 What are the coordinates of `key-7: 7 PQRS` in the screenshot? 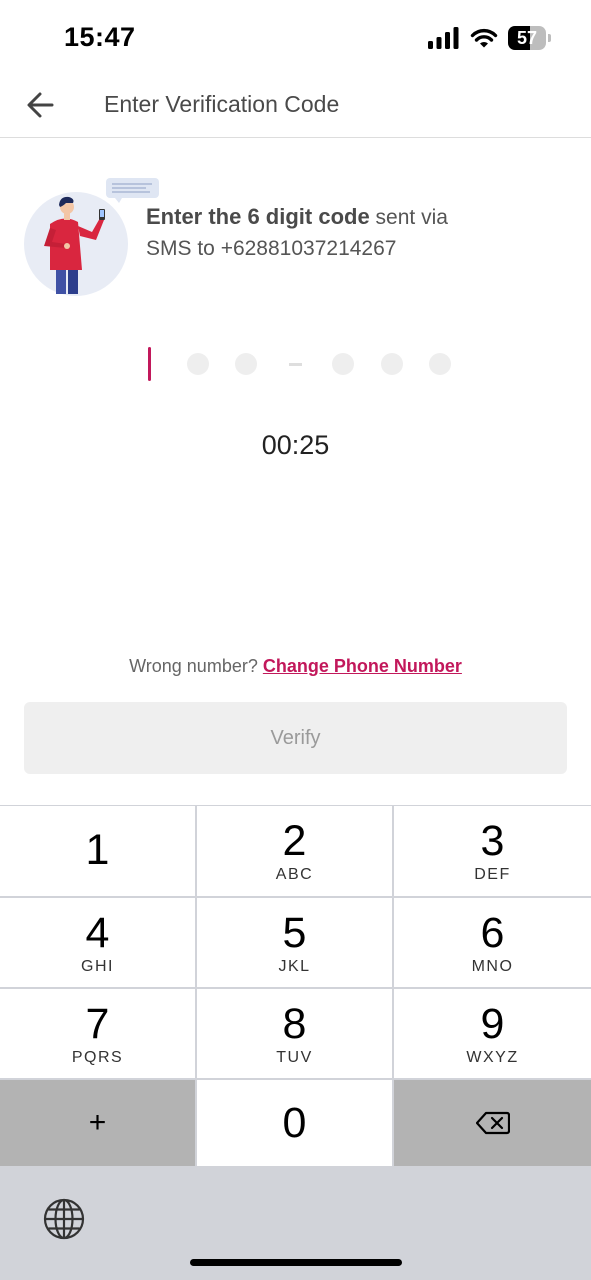 It's located at (97, 1033).